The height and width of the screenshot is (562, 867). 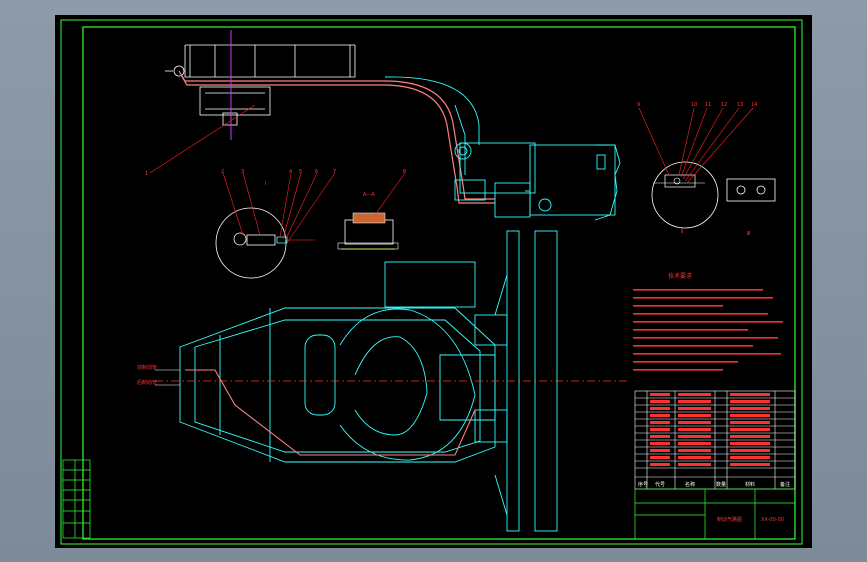 I want to click on section-aa-part: A—A, so click(x=368, y=221).